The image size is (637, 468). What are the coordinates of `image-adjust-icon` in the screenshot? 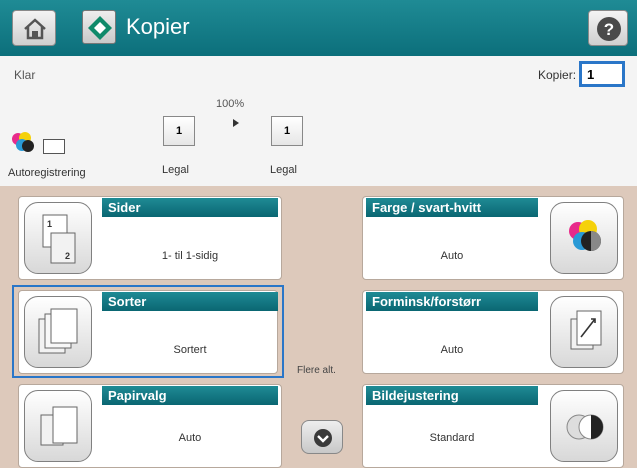 It's located at (584, 426).